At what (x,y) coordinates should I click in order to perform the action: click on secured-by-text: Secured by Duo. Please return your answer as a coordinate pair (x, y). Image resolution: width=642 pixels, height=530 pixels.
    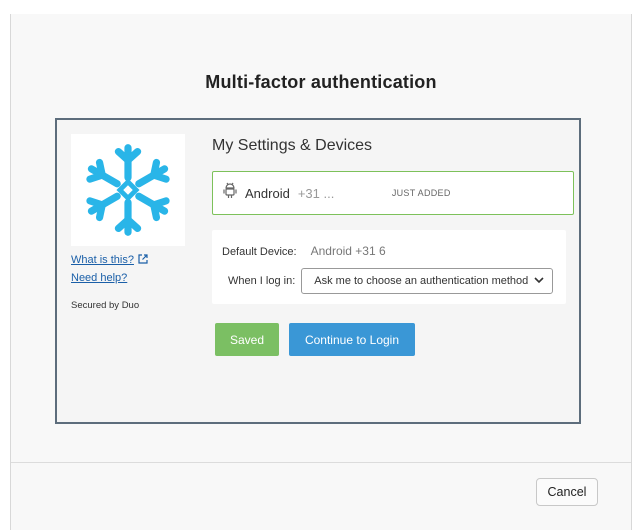
    Looking at the image, I should click on (105, 305).